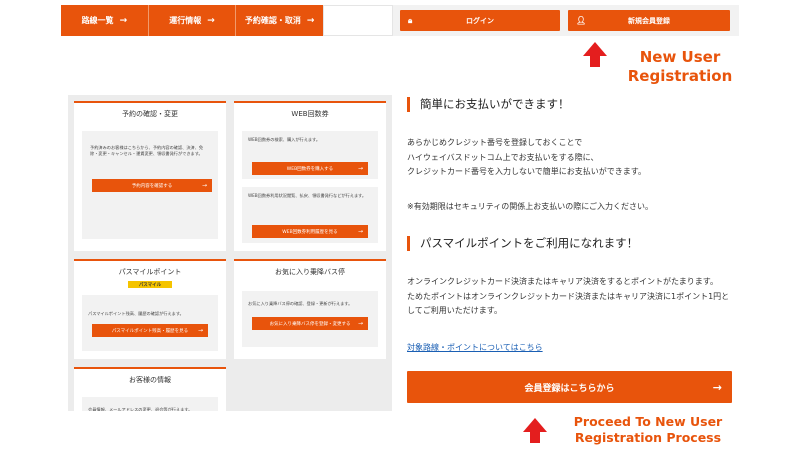 The image size is (800, 460). I want to click on pass-mile-history-label: パスマイルポイント残高・履歴を見る, so click(150, 331).